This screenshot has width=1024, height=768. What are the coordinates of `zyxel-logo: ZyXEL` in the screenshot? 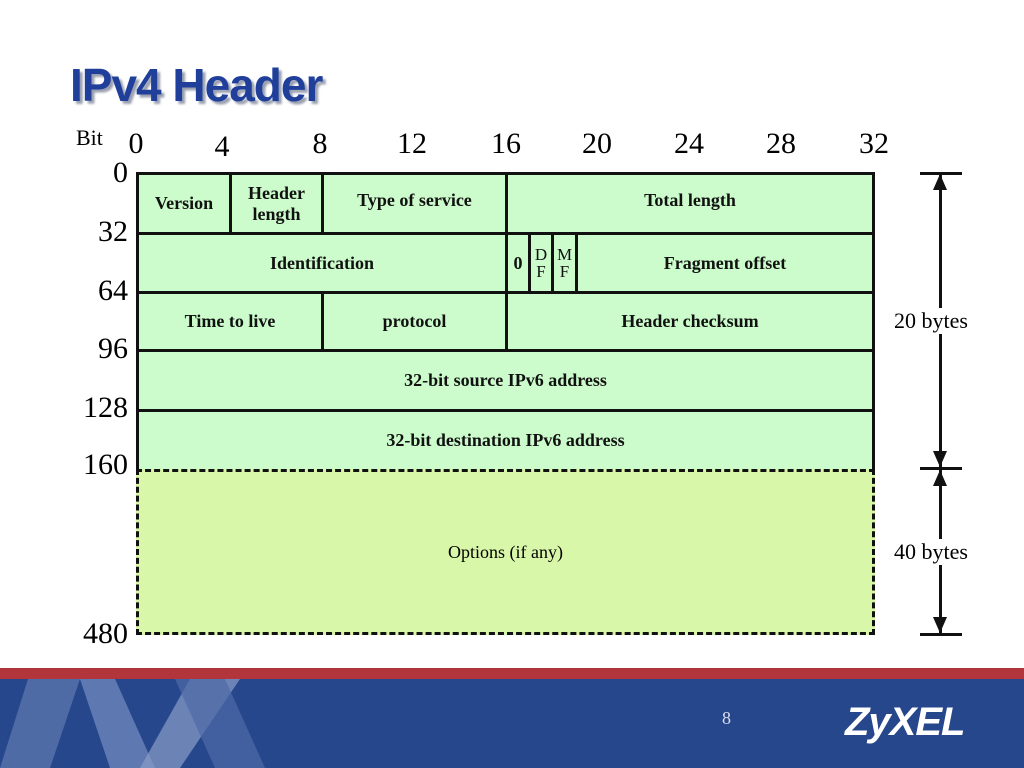 It's located at (905, 722).